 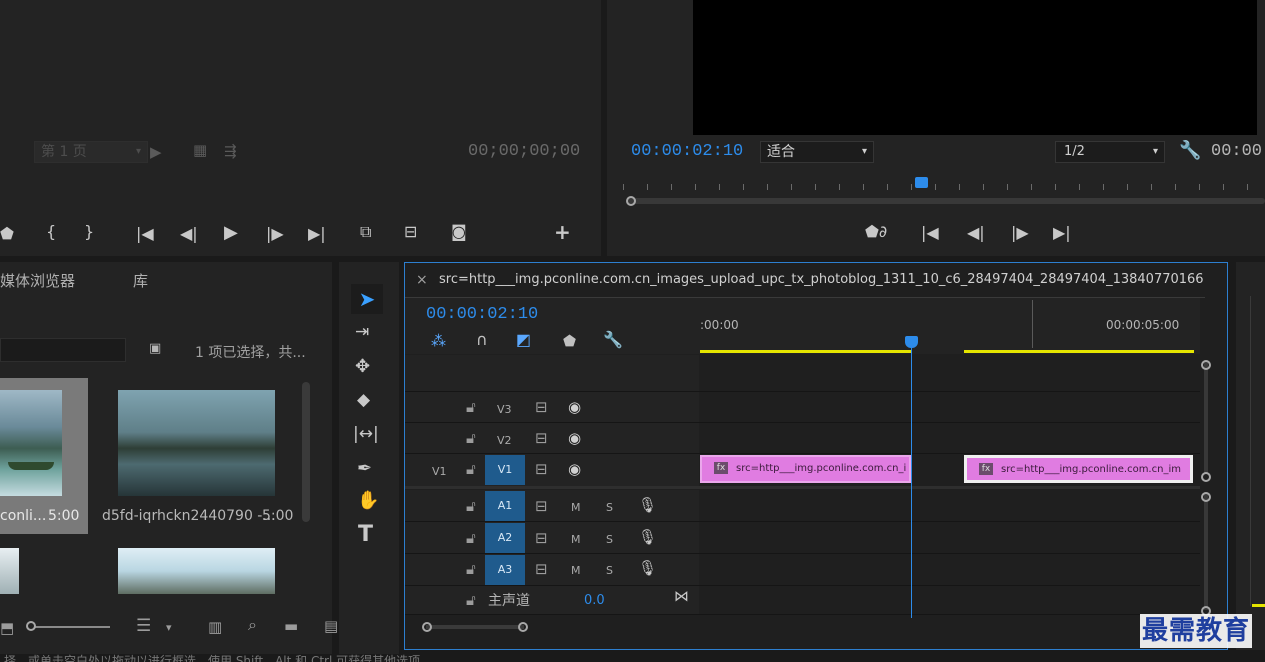 What do you see at coordinates (911, 342) in the screenshot?
I see `timeline-playhead` at bounding box center [911, 342].